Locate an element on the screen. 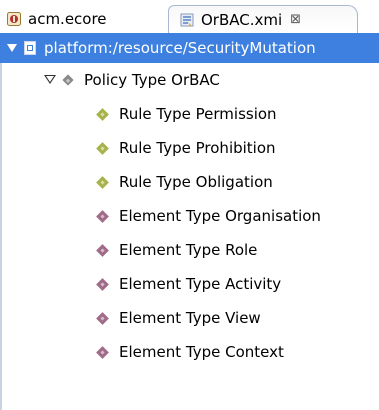 This screenshot has width=379, height=410. close-icon: ⊠ is located at coordinates (295, 19).